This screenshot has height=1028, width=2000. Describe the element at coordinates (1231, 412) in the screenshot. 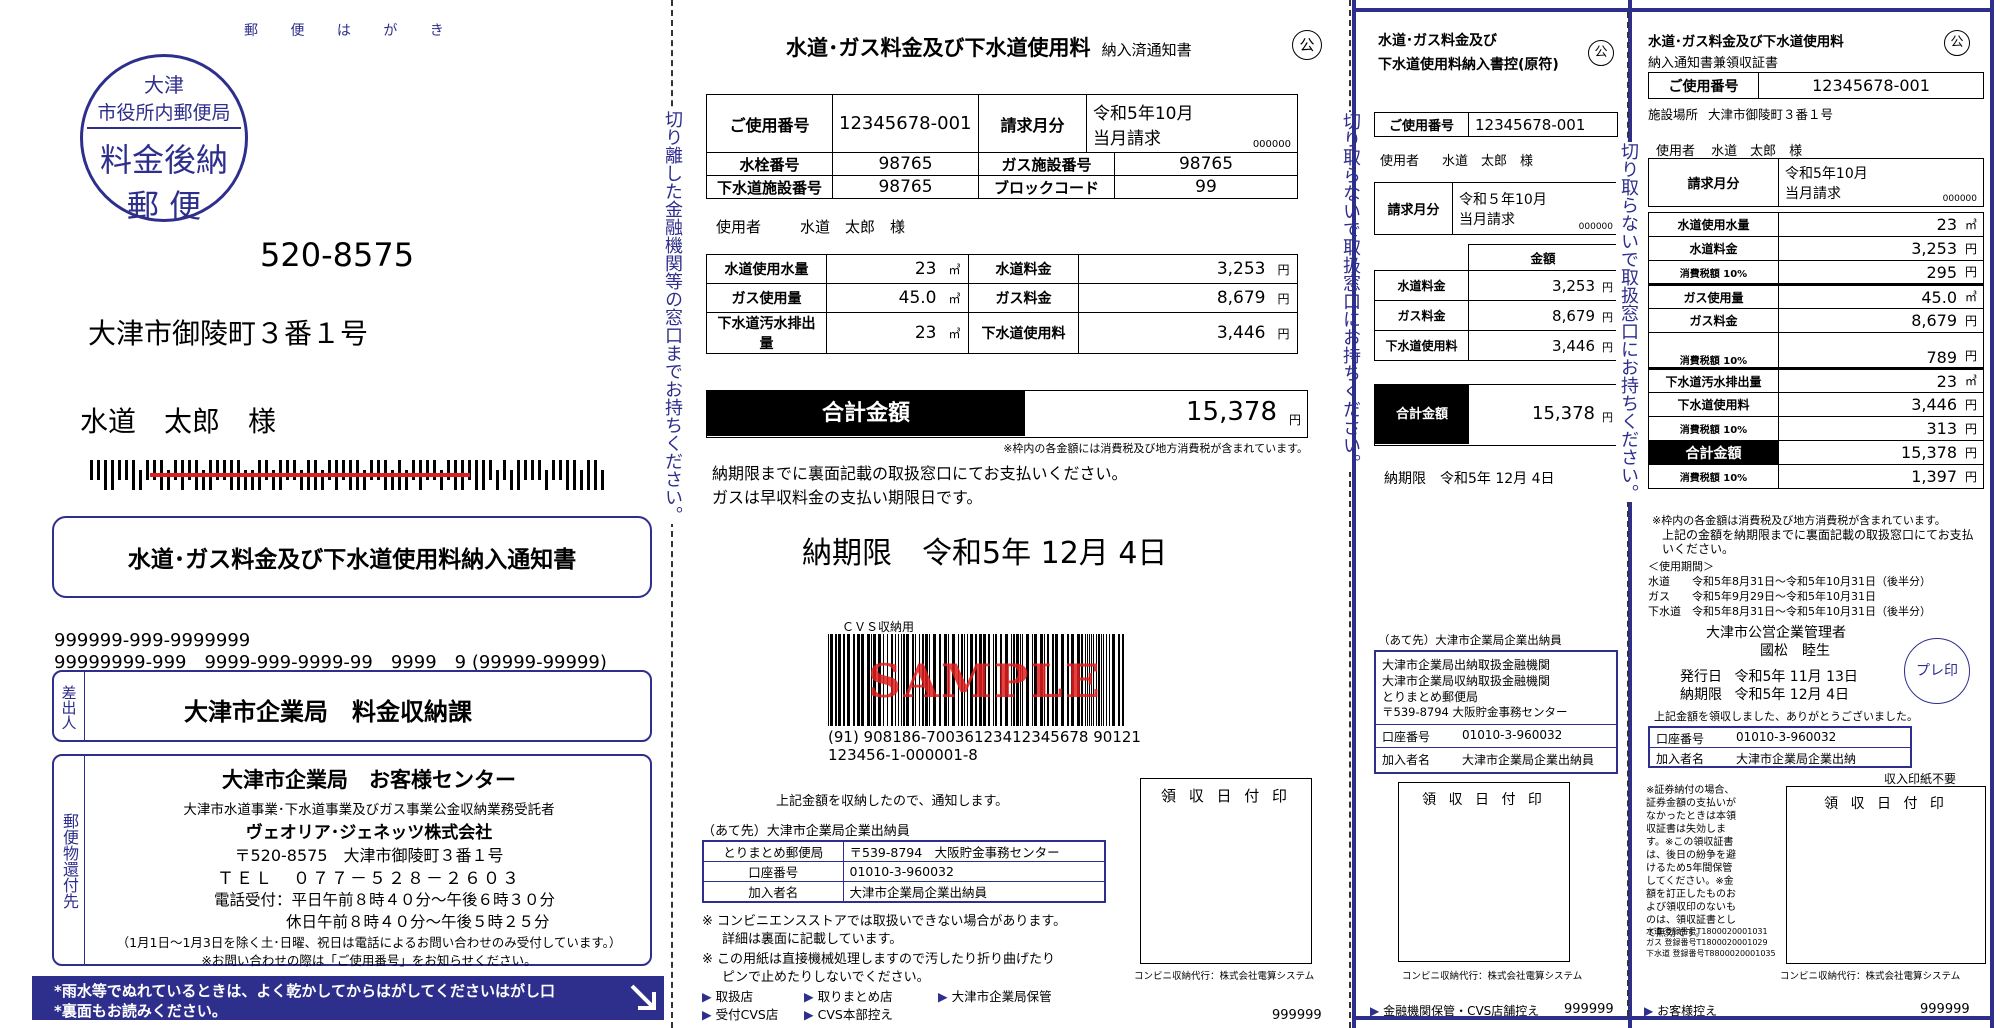

I see `total-value: 15,378` at that location.